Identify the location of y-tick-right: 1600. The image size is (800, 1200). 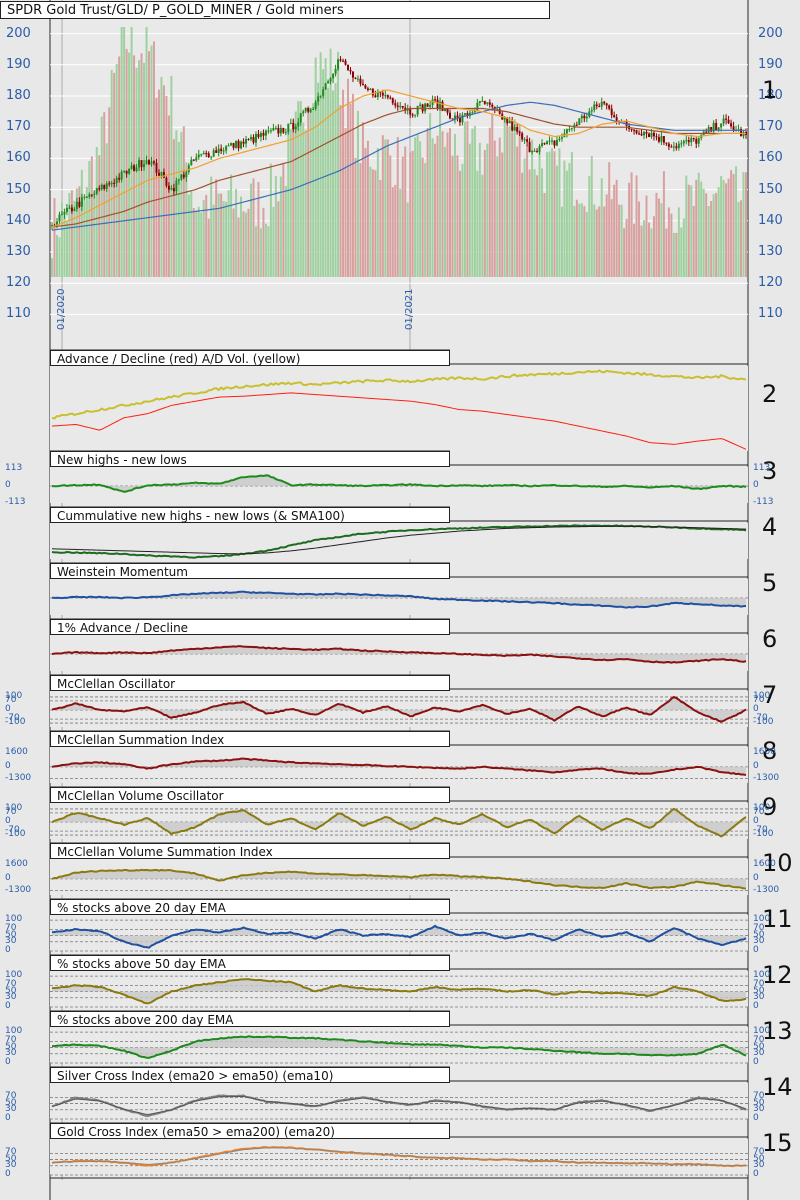
(764, 863).